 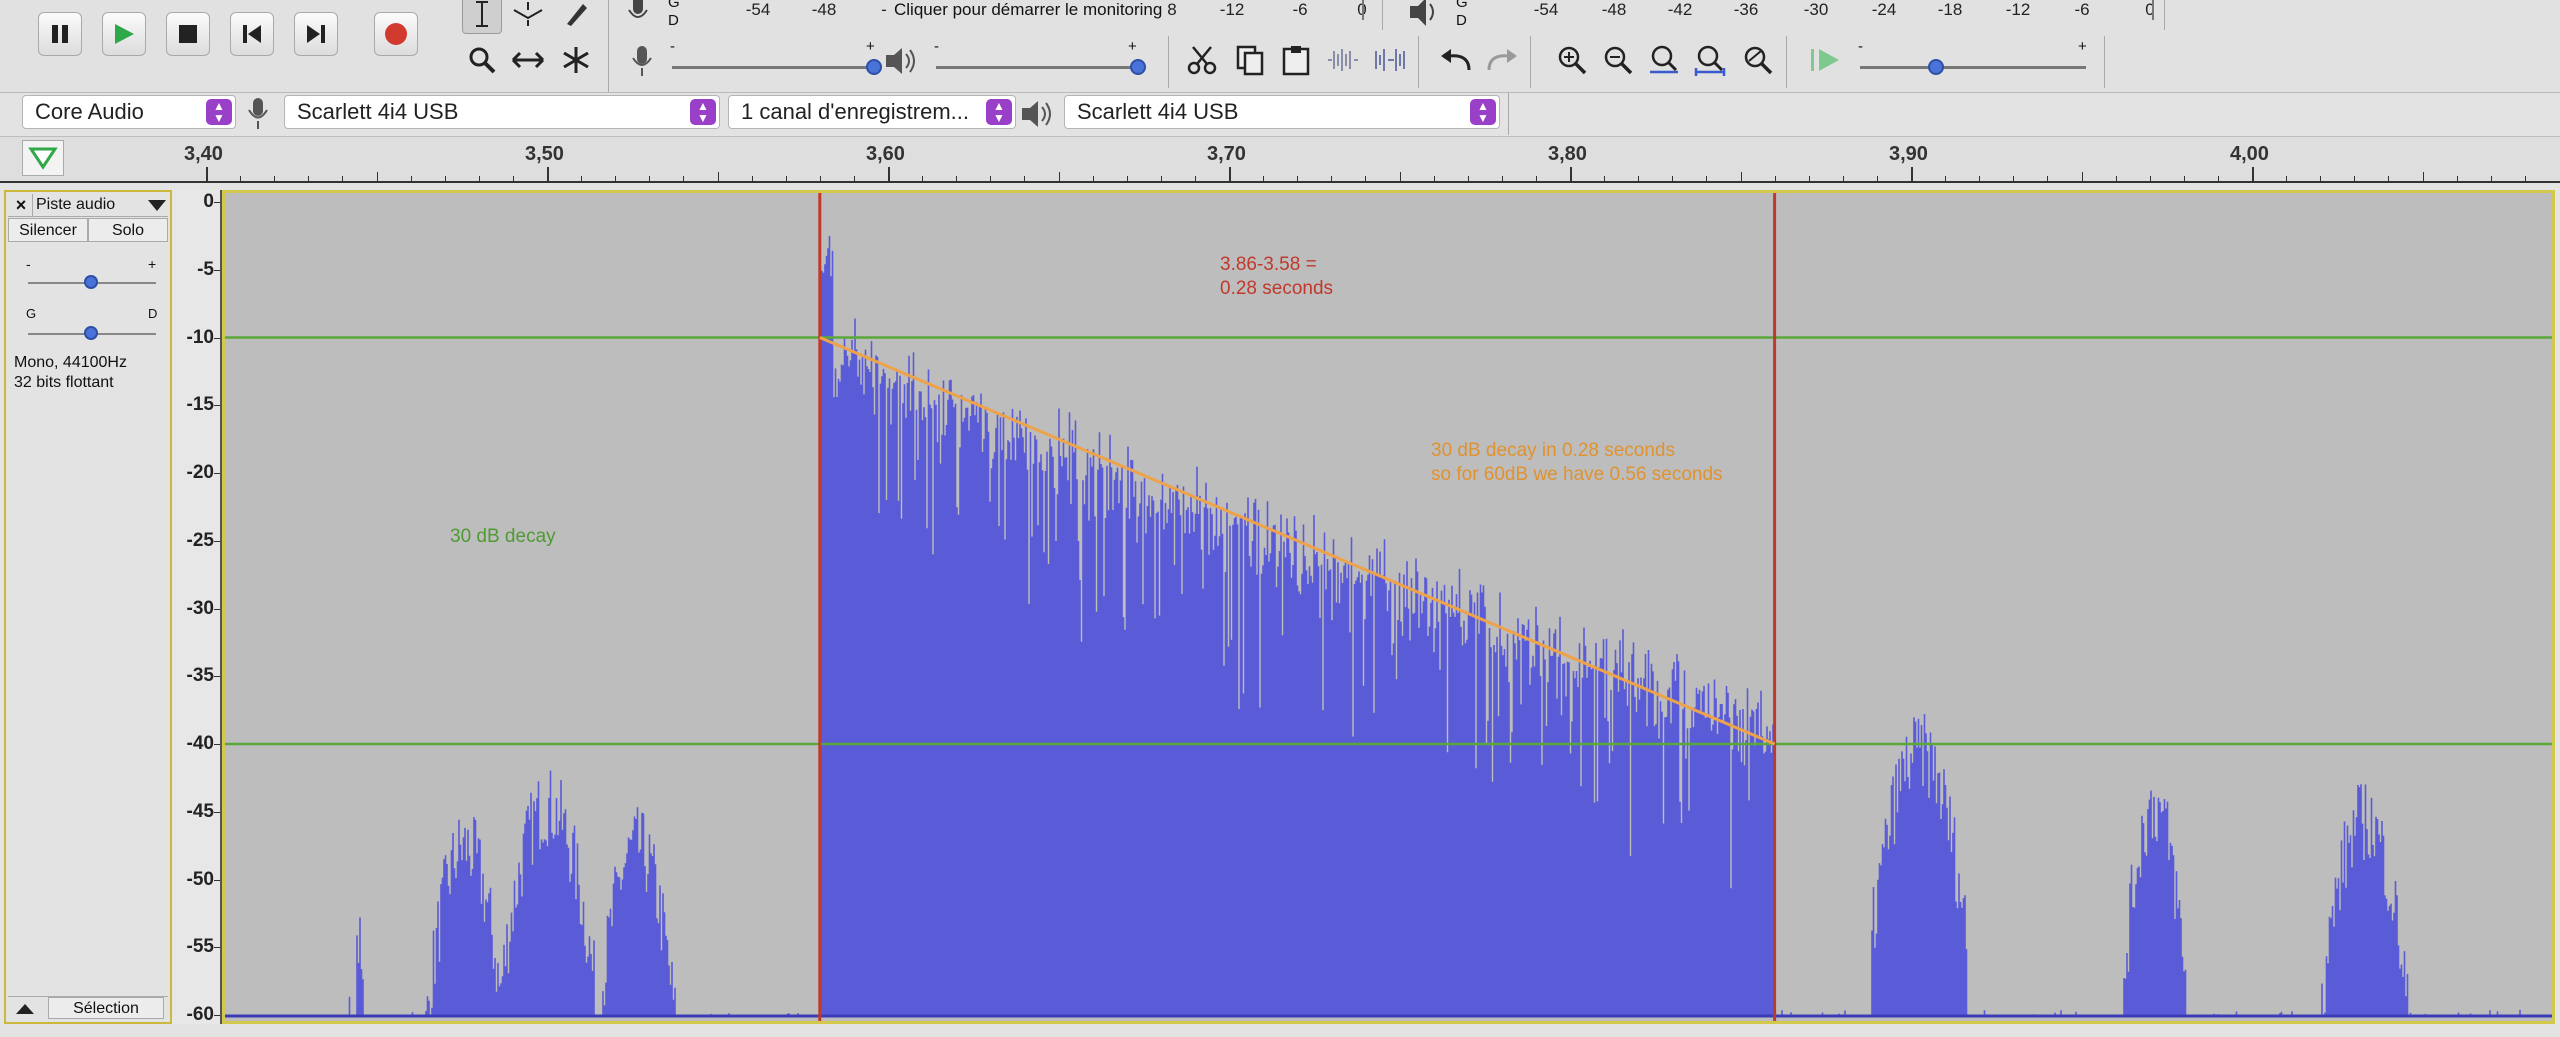 I want to click on skip-start-button, so click(x=252, y=34).